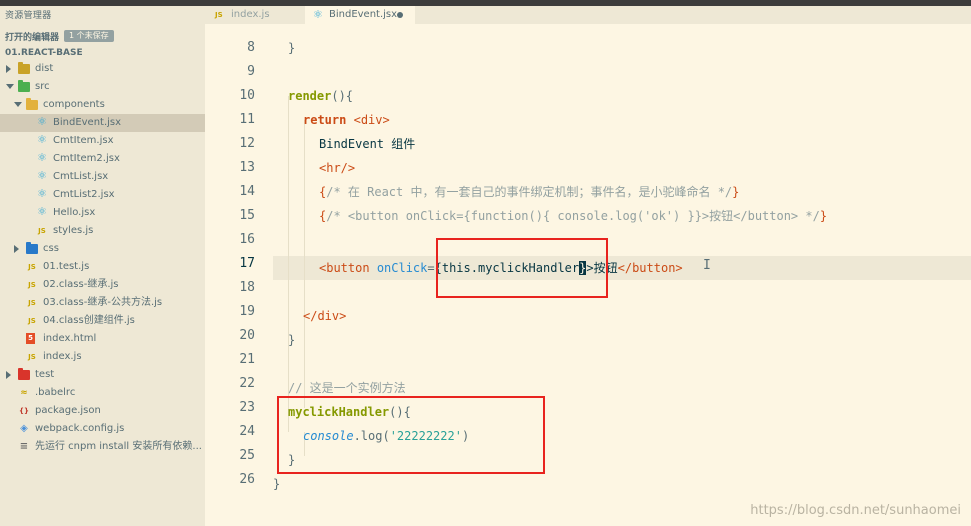  I want to click on tree-item-label: CmtList.jsx, so click(81, 176).